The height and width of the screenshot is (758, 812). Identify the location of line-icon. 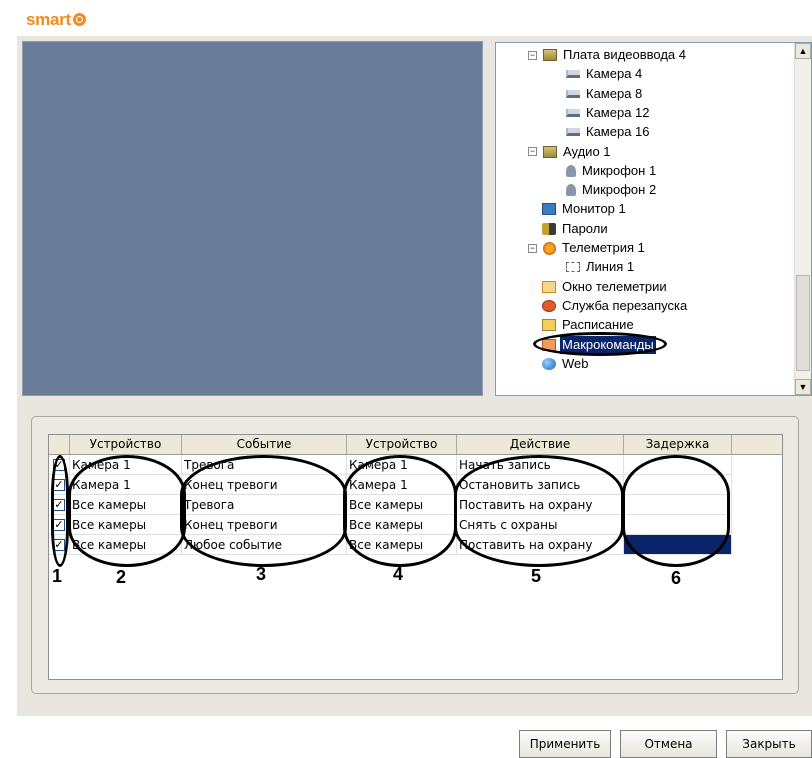
(573, 267).